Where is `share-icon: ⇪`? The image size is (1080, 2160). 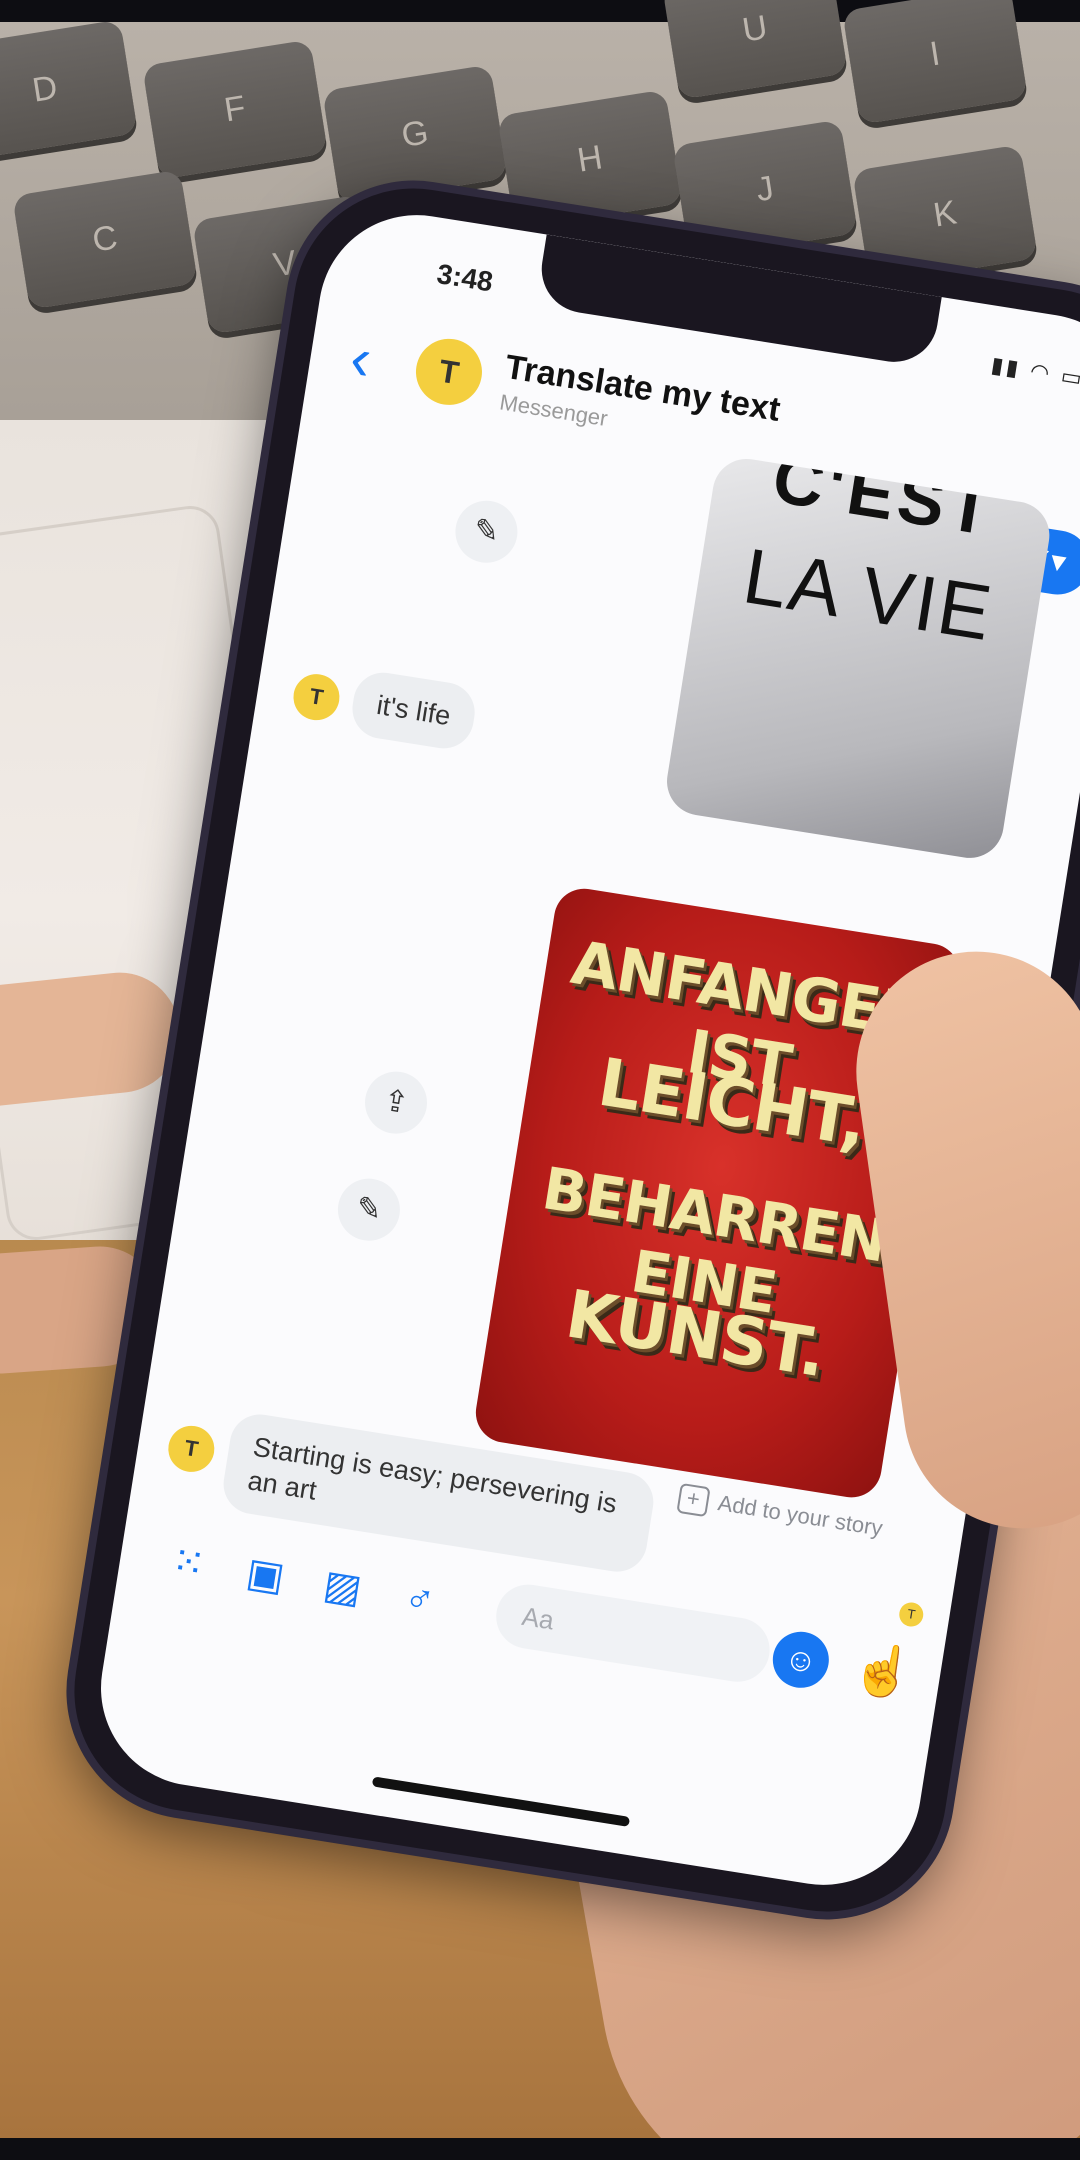 share-icon: ⇪ is located at coordinates (396, 1103).